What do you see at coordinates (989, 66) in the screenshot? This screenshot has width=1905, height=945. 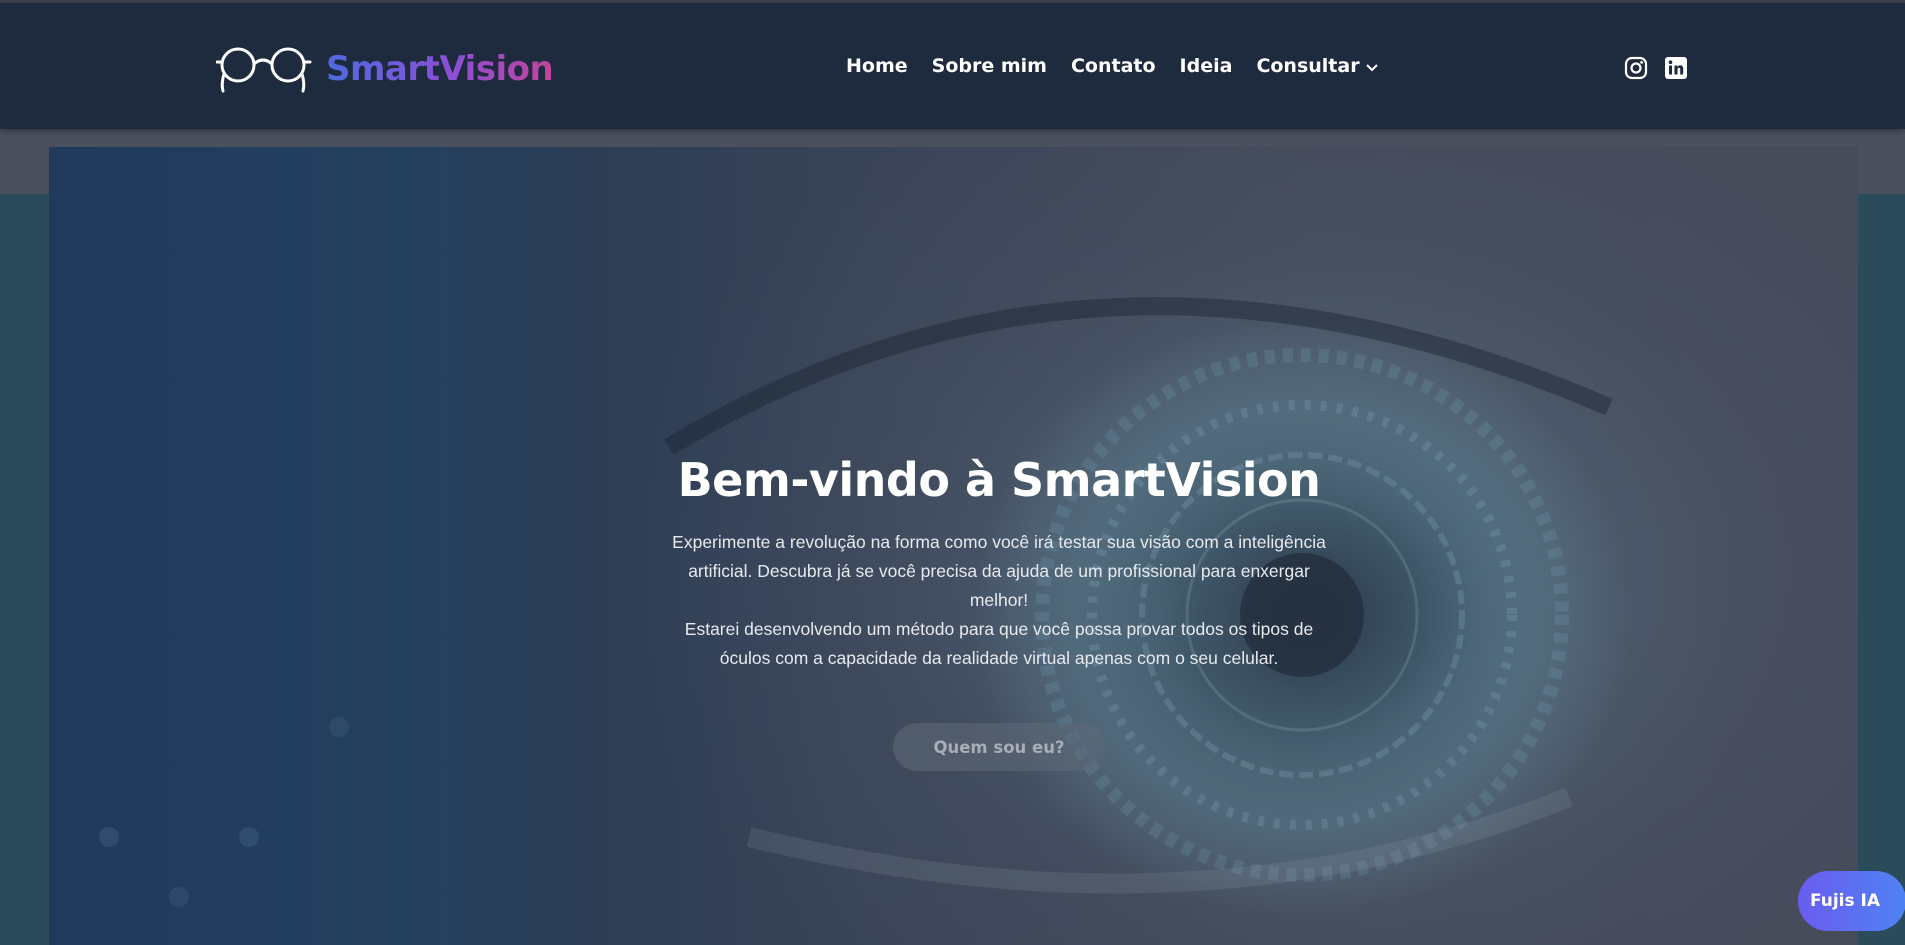 I see `nav-item-sobre-mim: Sobre mim` at bounding box center [989, 66].